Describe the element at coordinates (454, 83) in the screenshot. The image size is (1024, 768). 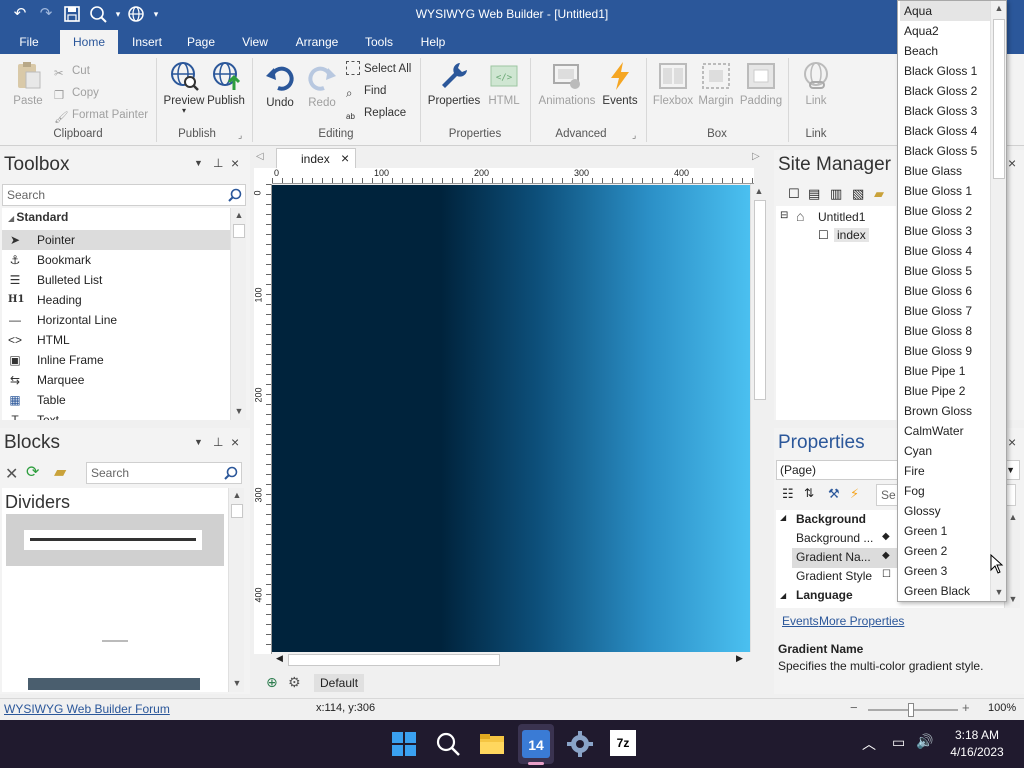
I see `properties-button: Properties` at that location.